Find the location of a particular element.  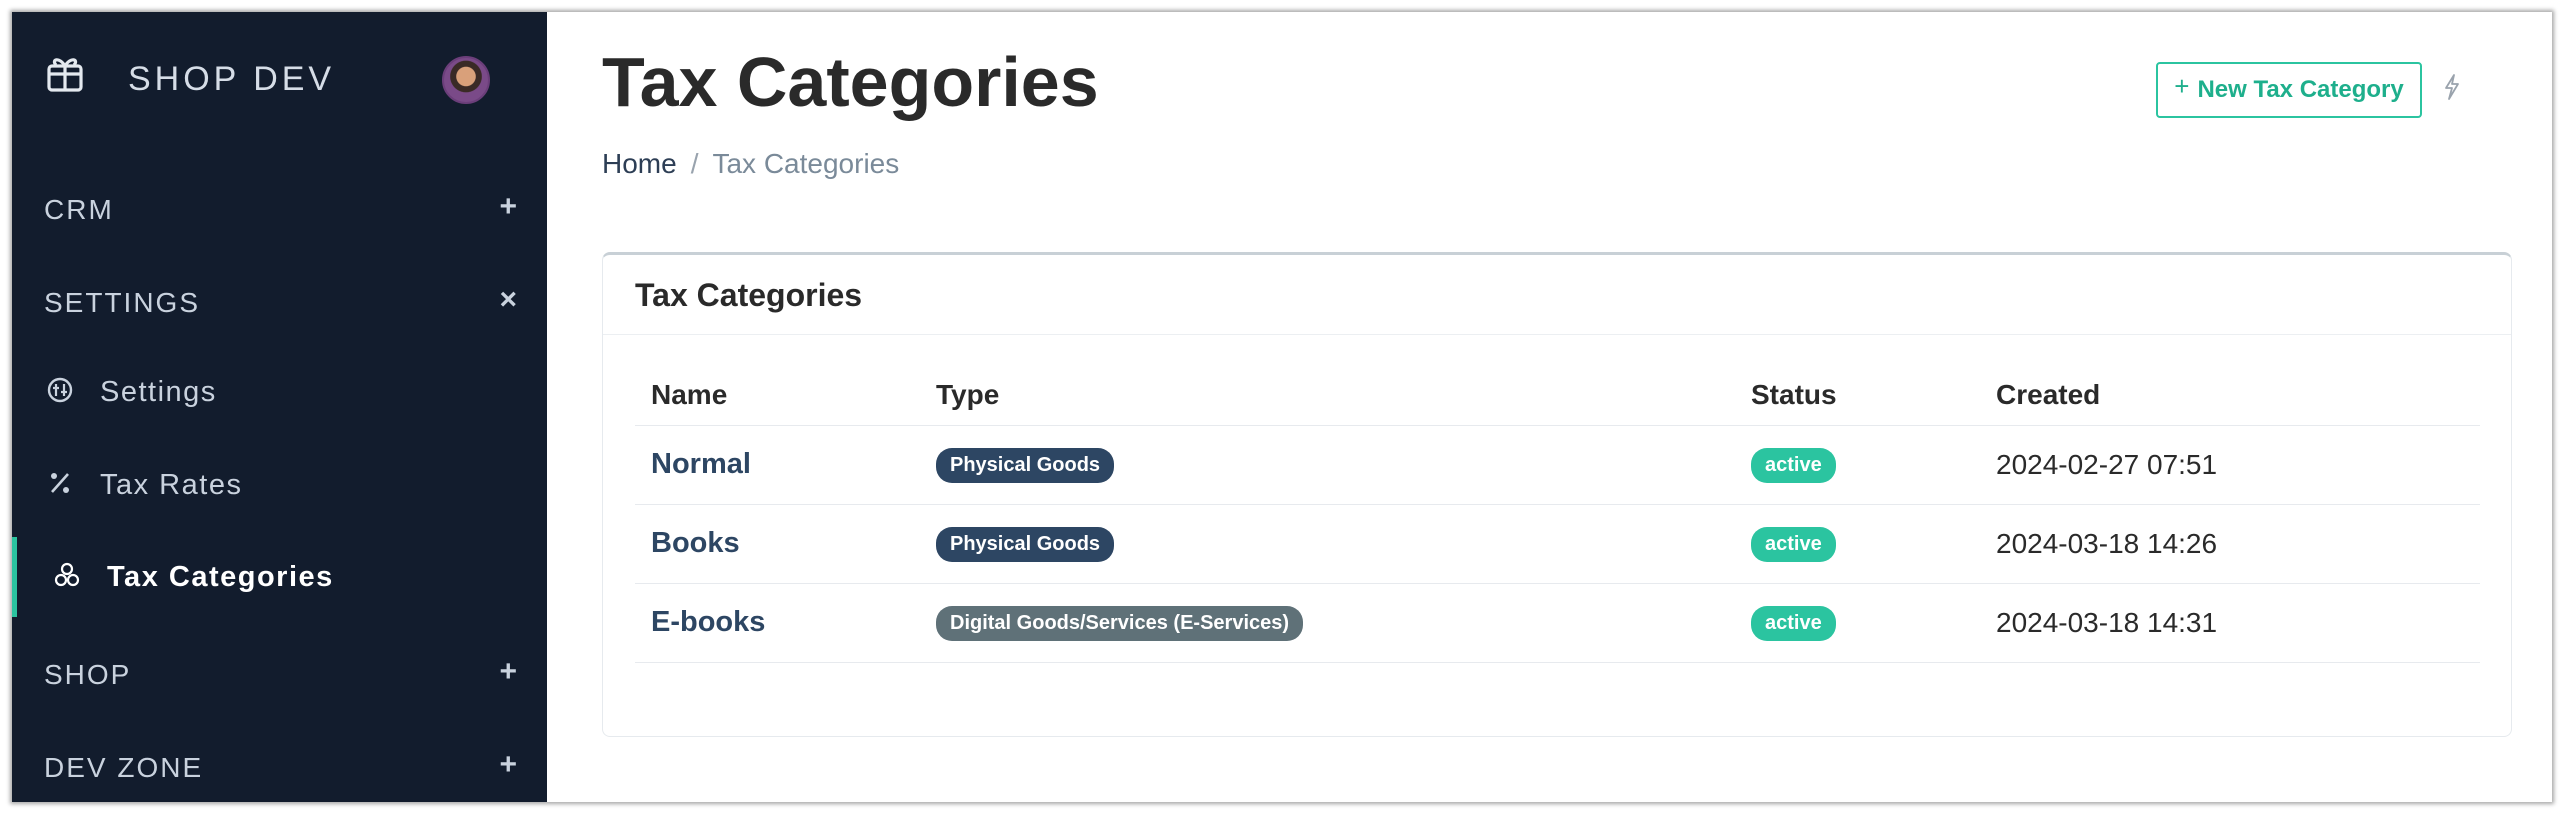

nav-section-label: SHOP is located at coordinates (88, 674).